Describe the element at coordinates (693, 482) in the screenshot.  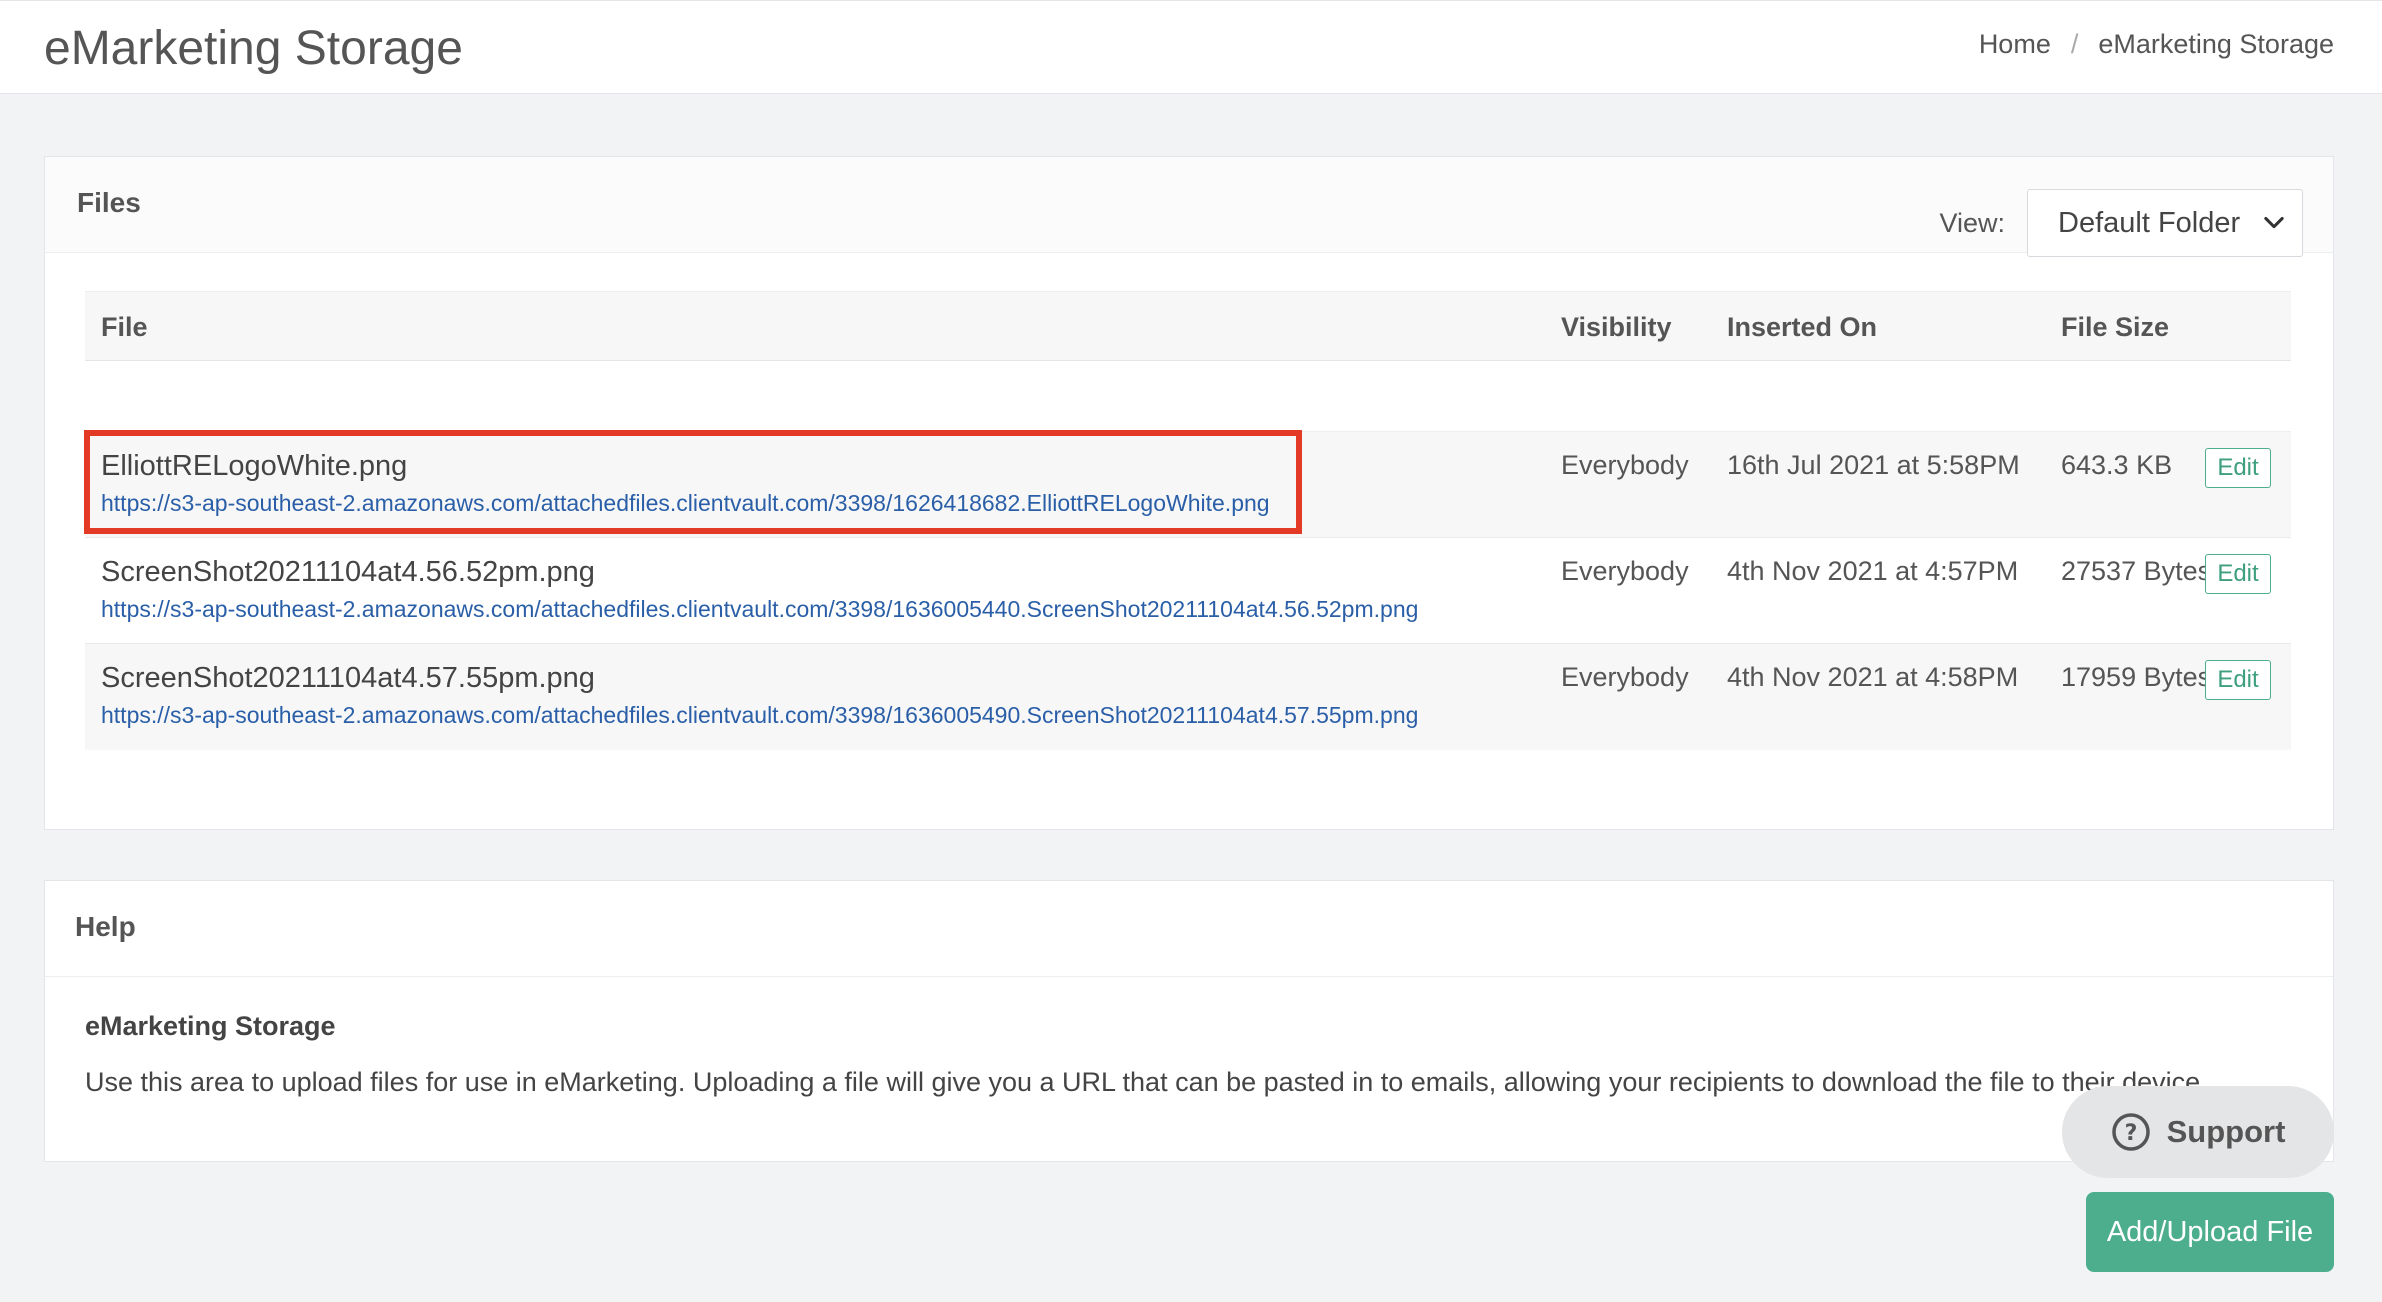
I see `highlight-box` at that location.